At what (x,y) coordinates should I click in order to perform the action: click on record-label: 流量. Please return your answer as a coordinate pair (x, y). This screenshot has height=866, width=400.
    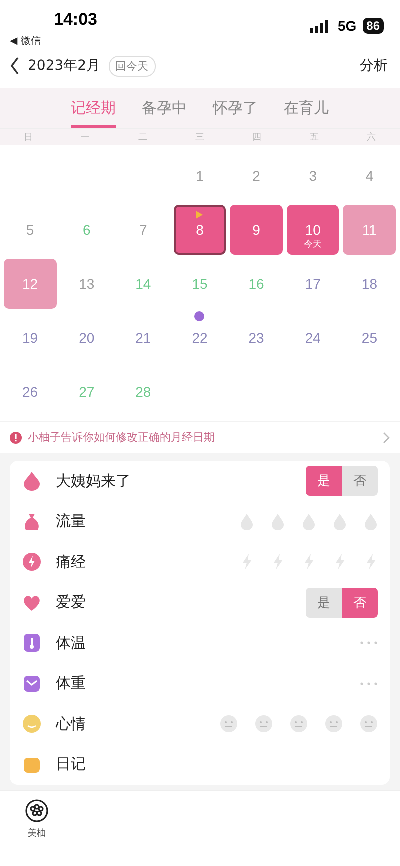
    Looking at the image, I should click on (71, 522).